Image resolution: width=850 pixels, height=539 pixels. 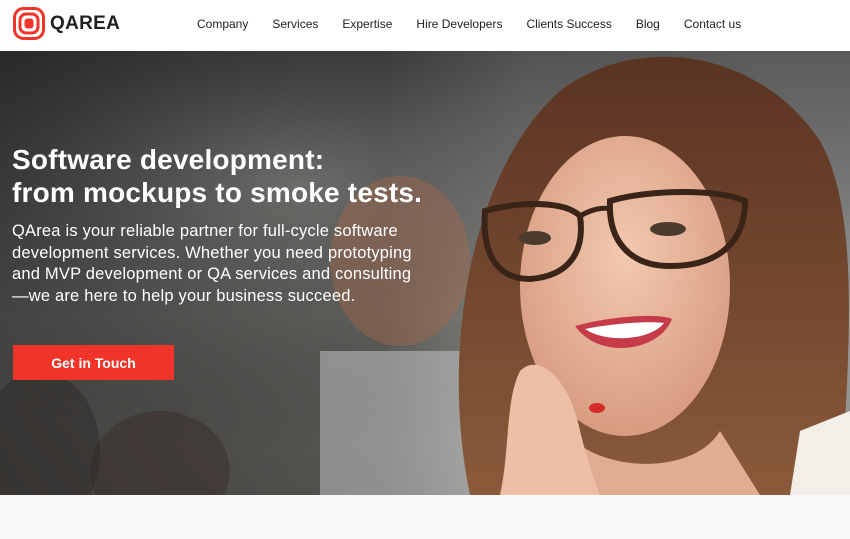 What do you see at coordinates (168, 159) in the screenshot?
I see `hero-title-line-1: Software development:` at bounding box center [168, 159].